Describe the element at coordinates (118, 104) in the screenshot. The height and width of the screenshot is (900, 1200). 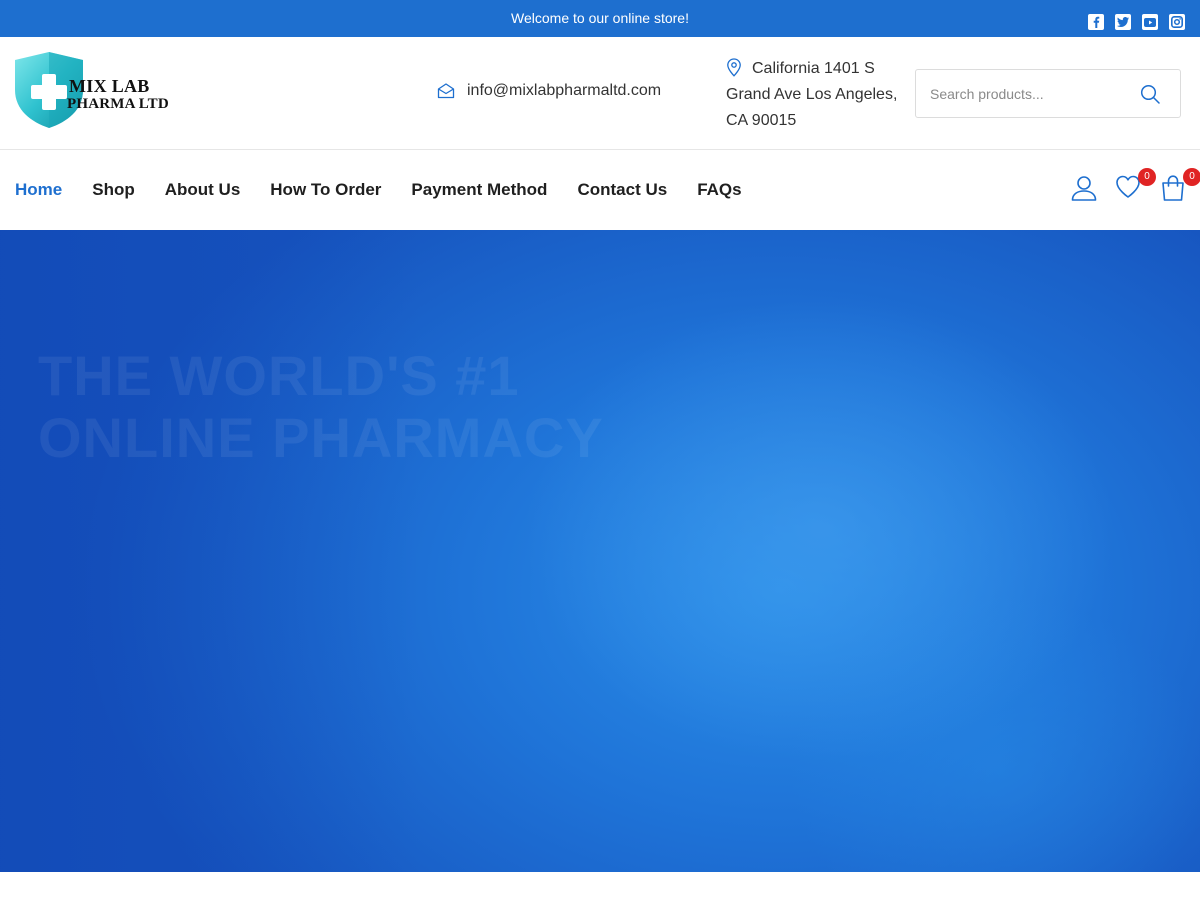
I see `logo-line2: PHARMA LTD` at that location.